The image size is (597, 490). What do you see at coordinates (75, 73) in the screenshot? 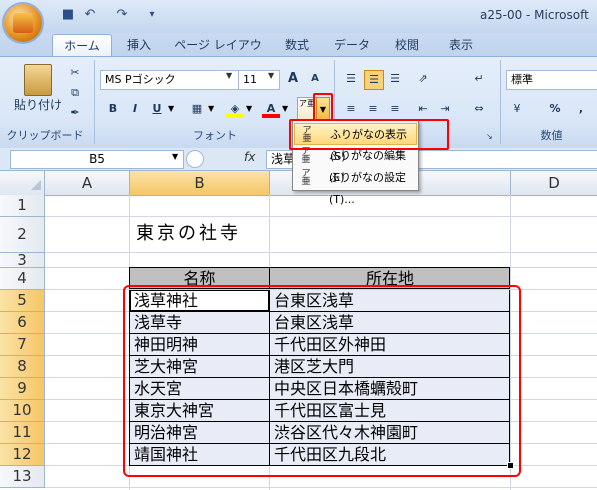
I see `cut-icon: ✂` at bounding box center [75, 73].